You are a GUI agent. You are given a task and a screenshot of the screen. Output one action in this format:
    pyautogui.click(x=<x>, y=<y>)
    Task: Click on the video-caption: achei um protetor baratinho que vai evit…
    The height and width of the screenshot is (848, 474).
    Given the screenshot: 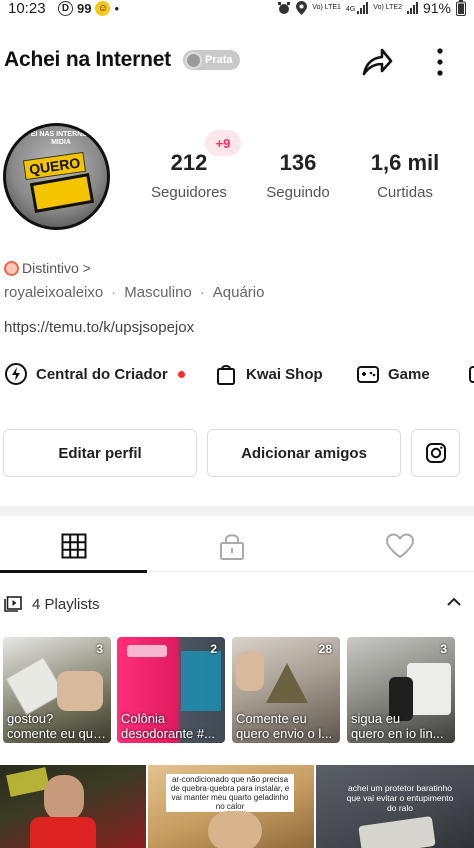 What is the action you would take?
    pyautogui.click(x=400, y=798)
    